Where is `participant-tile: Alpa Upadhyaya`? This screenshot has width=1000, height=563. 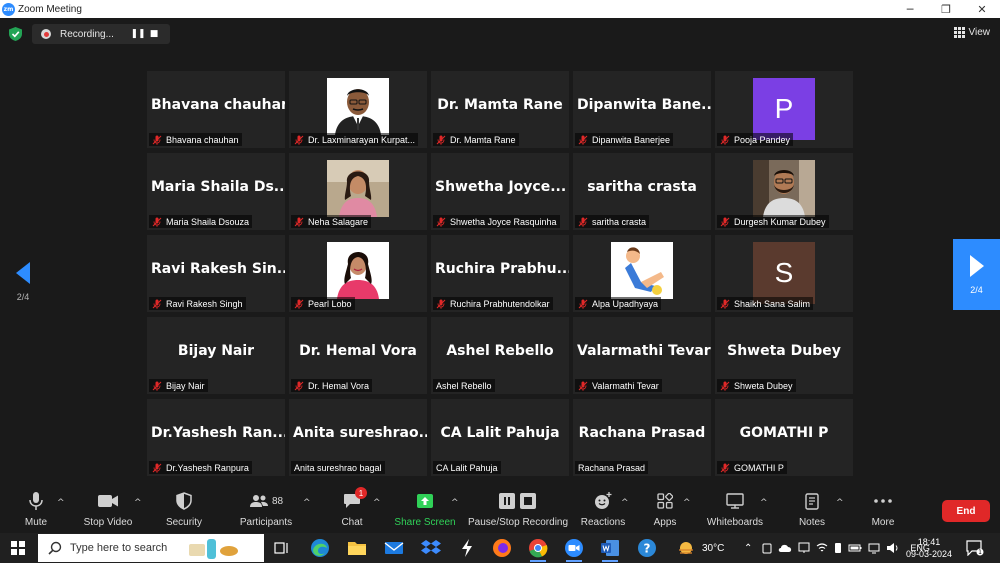
participant-tile: Alpa Upadhyaya is located at coordinates (642, 273).